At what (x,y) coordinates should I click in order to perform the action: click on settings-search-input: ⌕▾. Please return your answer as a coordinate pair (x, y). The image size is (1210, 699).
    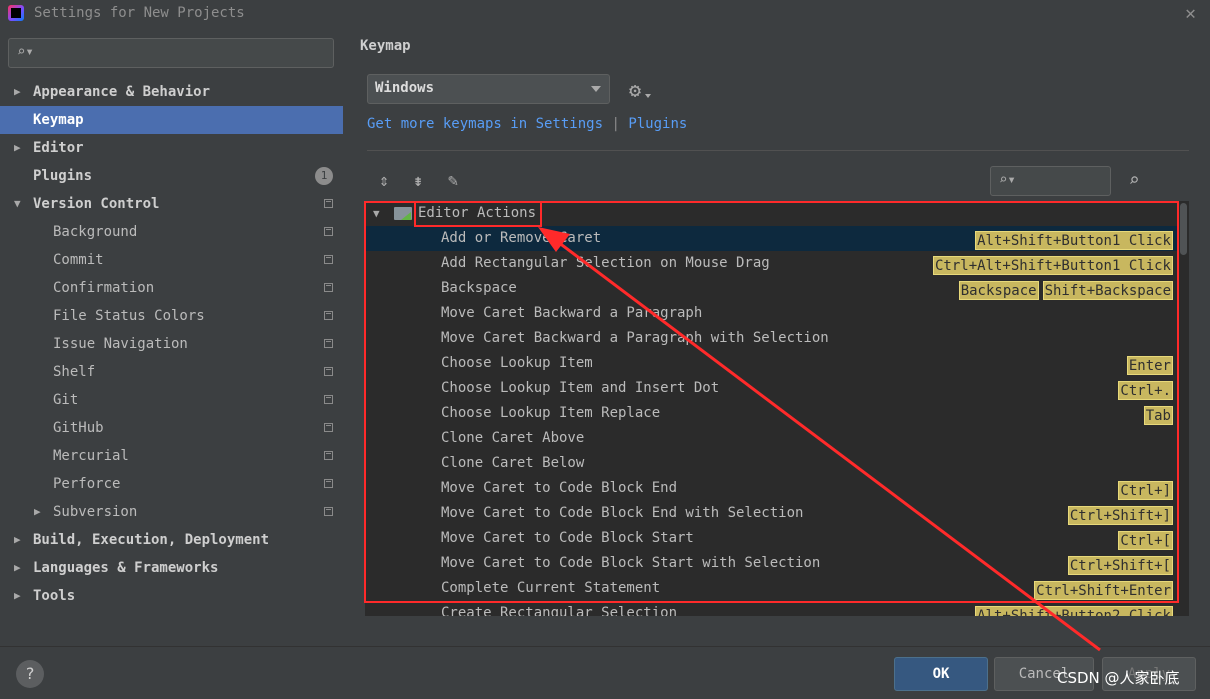
    Looking at the image, I should click on (171, 53).